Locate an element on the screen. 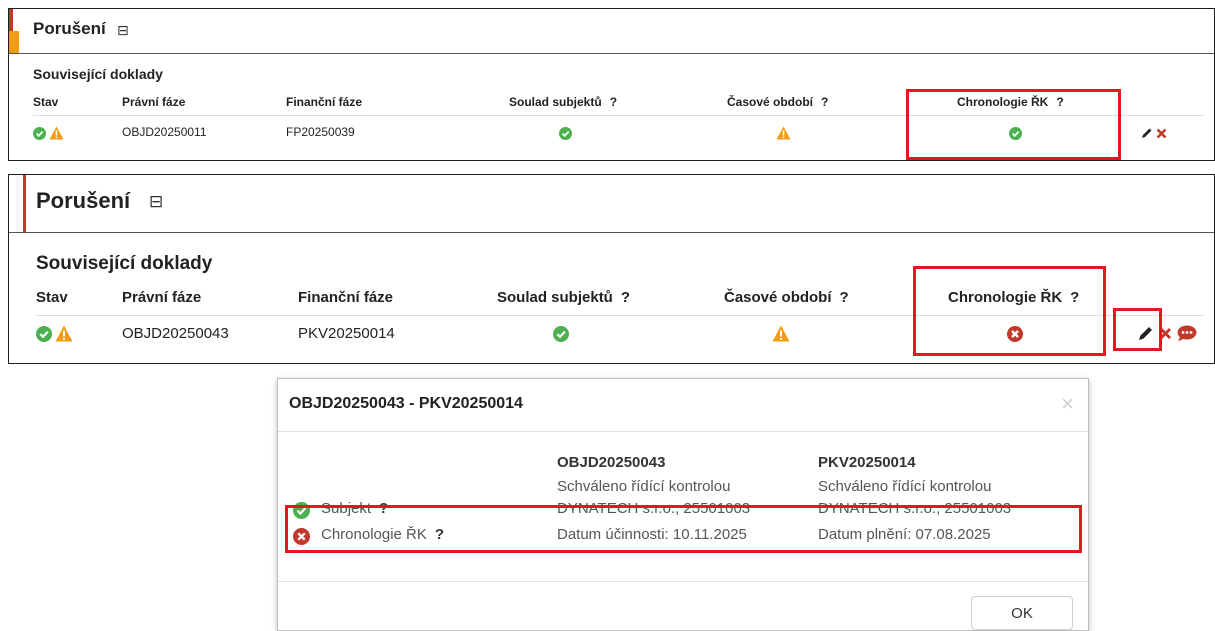 The image size is (1215, 631). financni-faze-value: FP20250039 is located at coordinates (320, 132).